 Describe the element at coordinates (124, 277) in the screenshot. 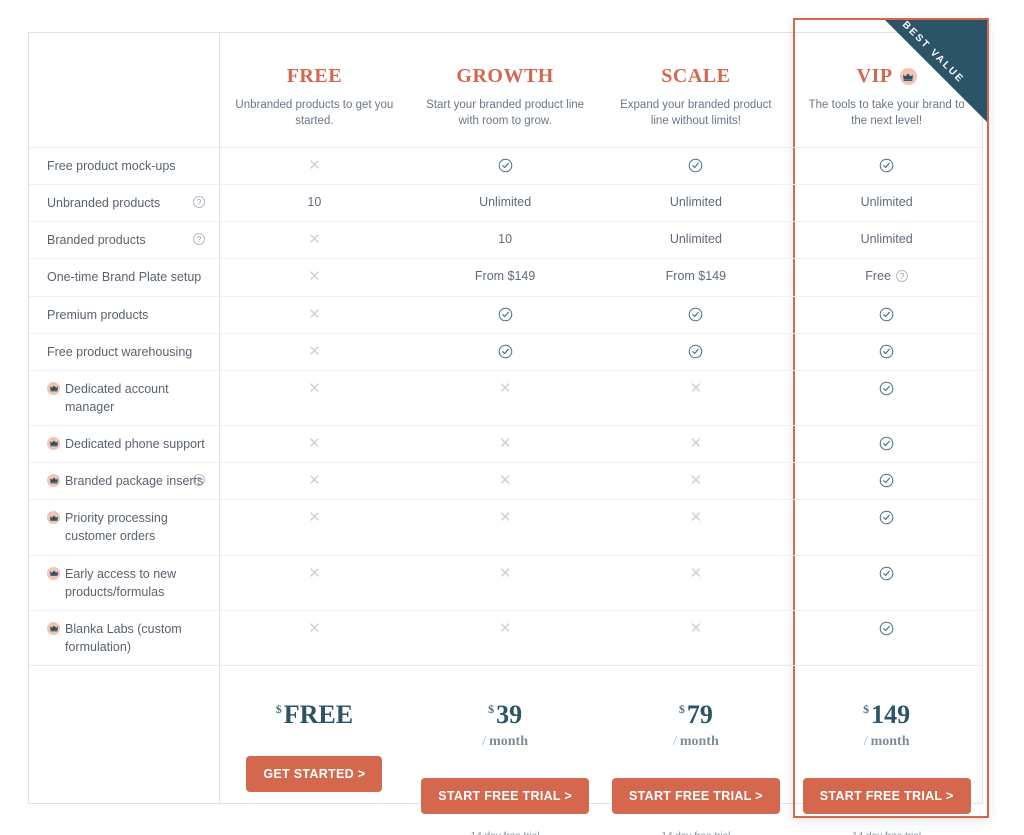

I see `feature-label: One-time Brand Plate setup` at that location.